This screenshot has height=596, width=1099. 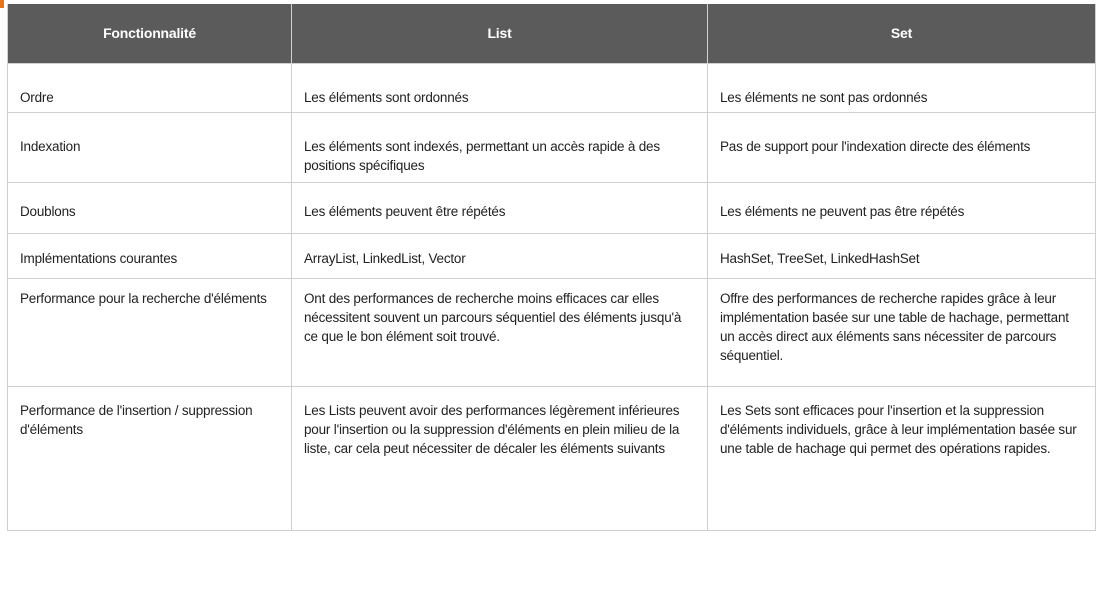 I want to click on header-set: Set, so click(x=901, y=34).